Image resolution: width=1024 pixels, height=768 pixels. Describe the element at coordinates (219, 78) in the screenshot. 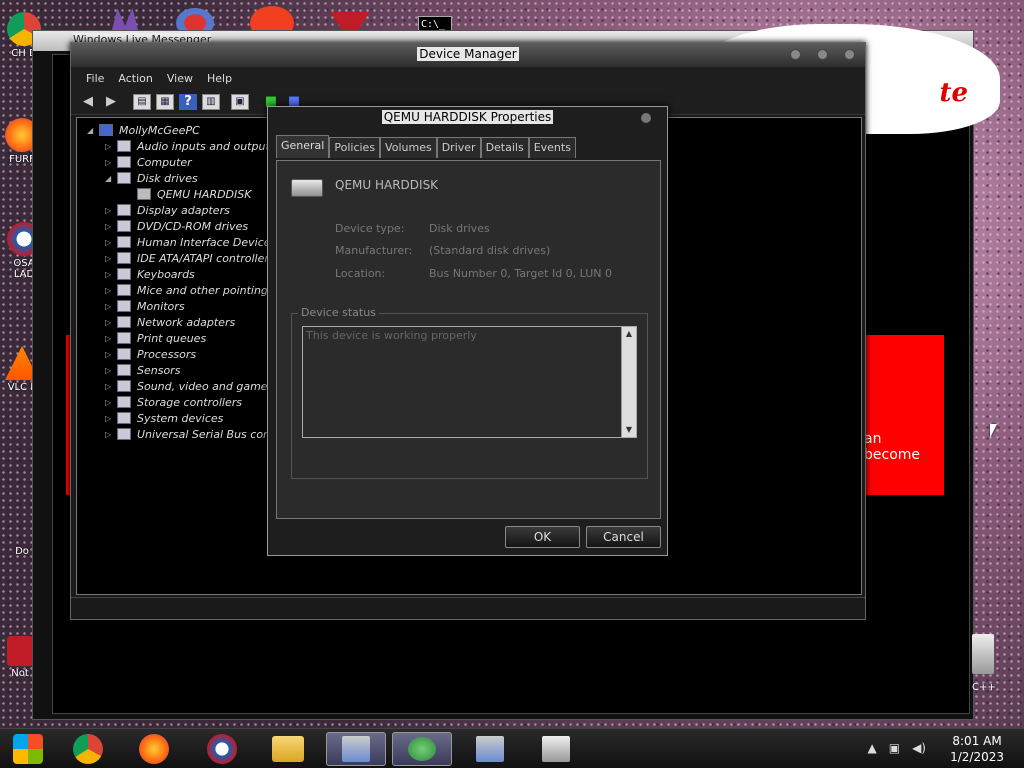

I see `menu-help: Help` at that location.